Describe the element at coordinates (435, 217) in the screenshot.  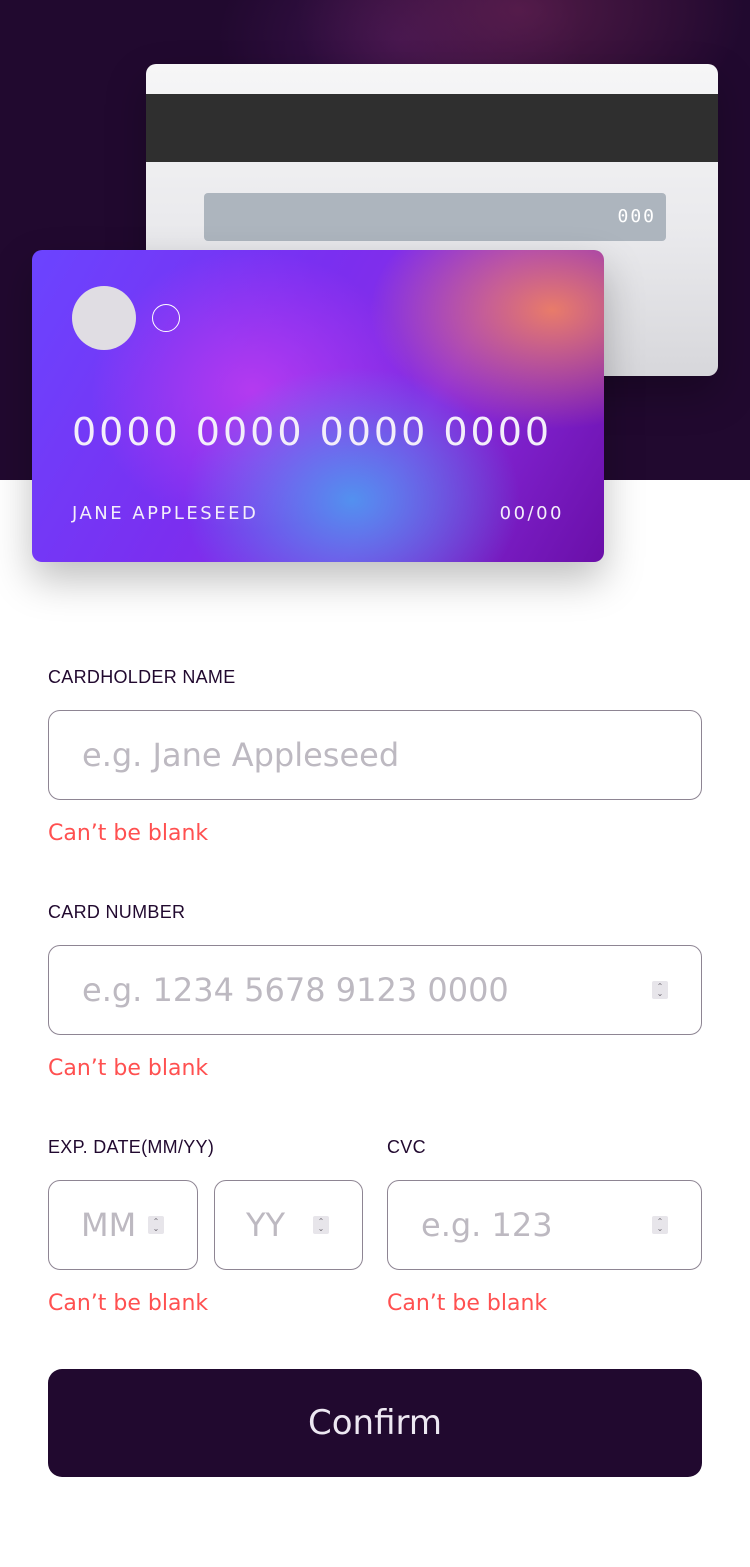
I see `signature-strip` at that location.